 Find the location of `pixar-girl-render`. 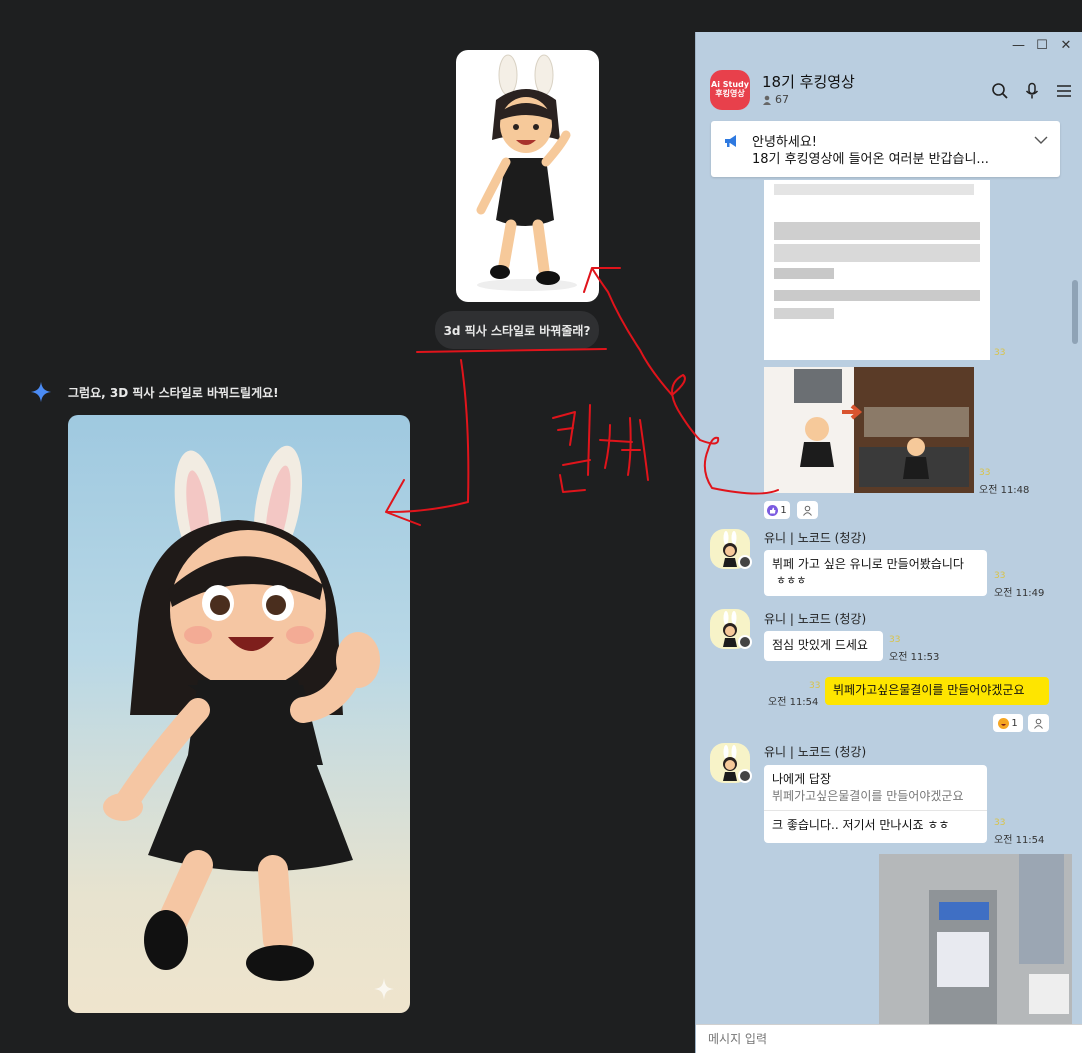

pixar-girl-render is located at coordinates (248, 722).